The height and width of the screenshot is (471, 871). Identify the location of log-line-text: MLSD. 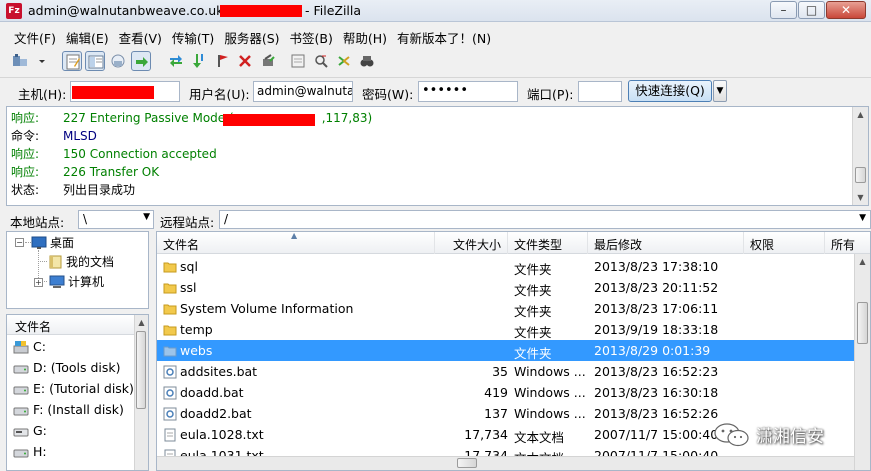
(80, 136).